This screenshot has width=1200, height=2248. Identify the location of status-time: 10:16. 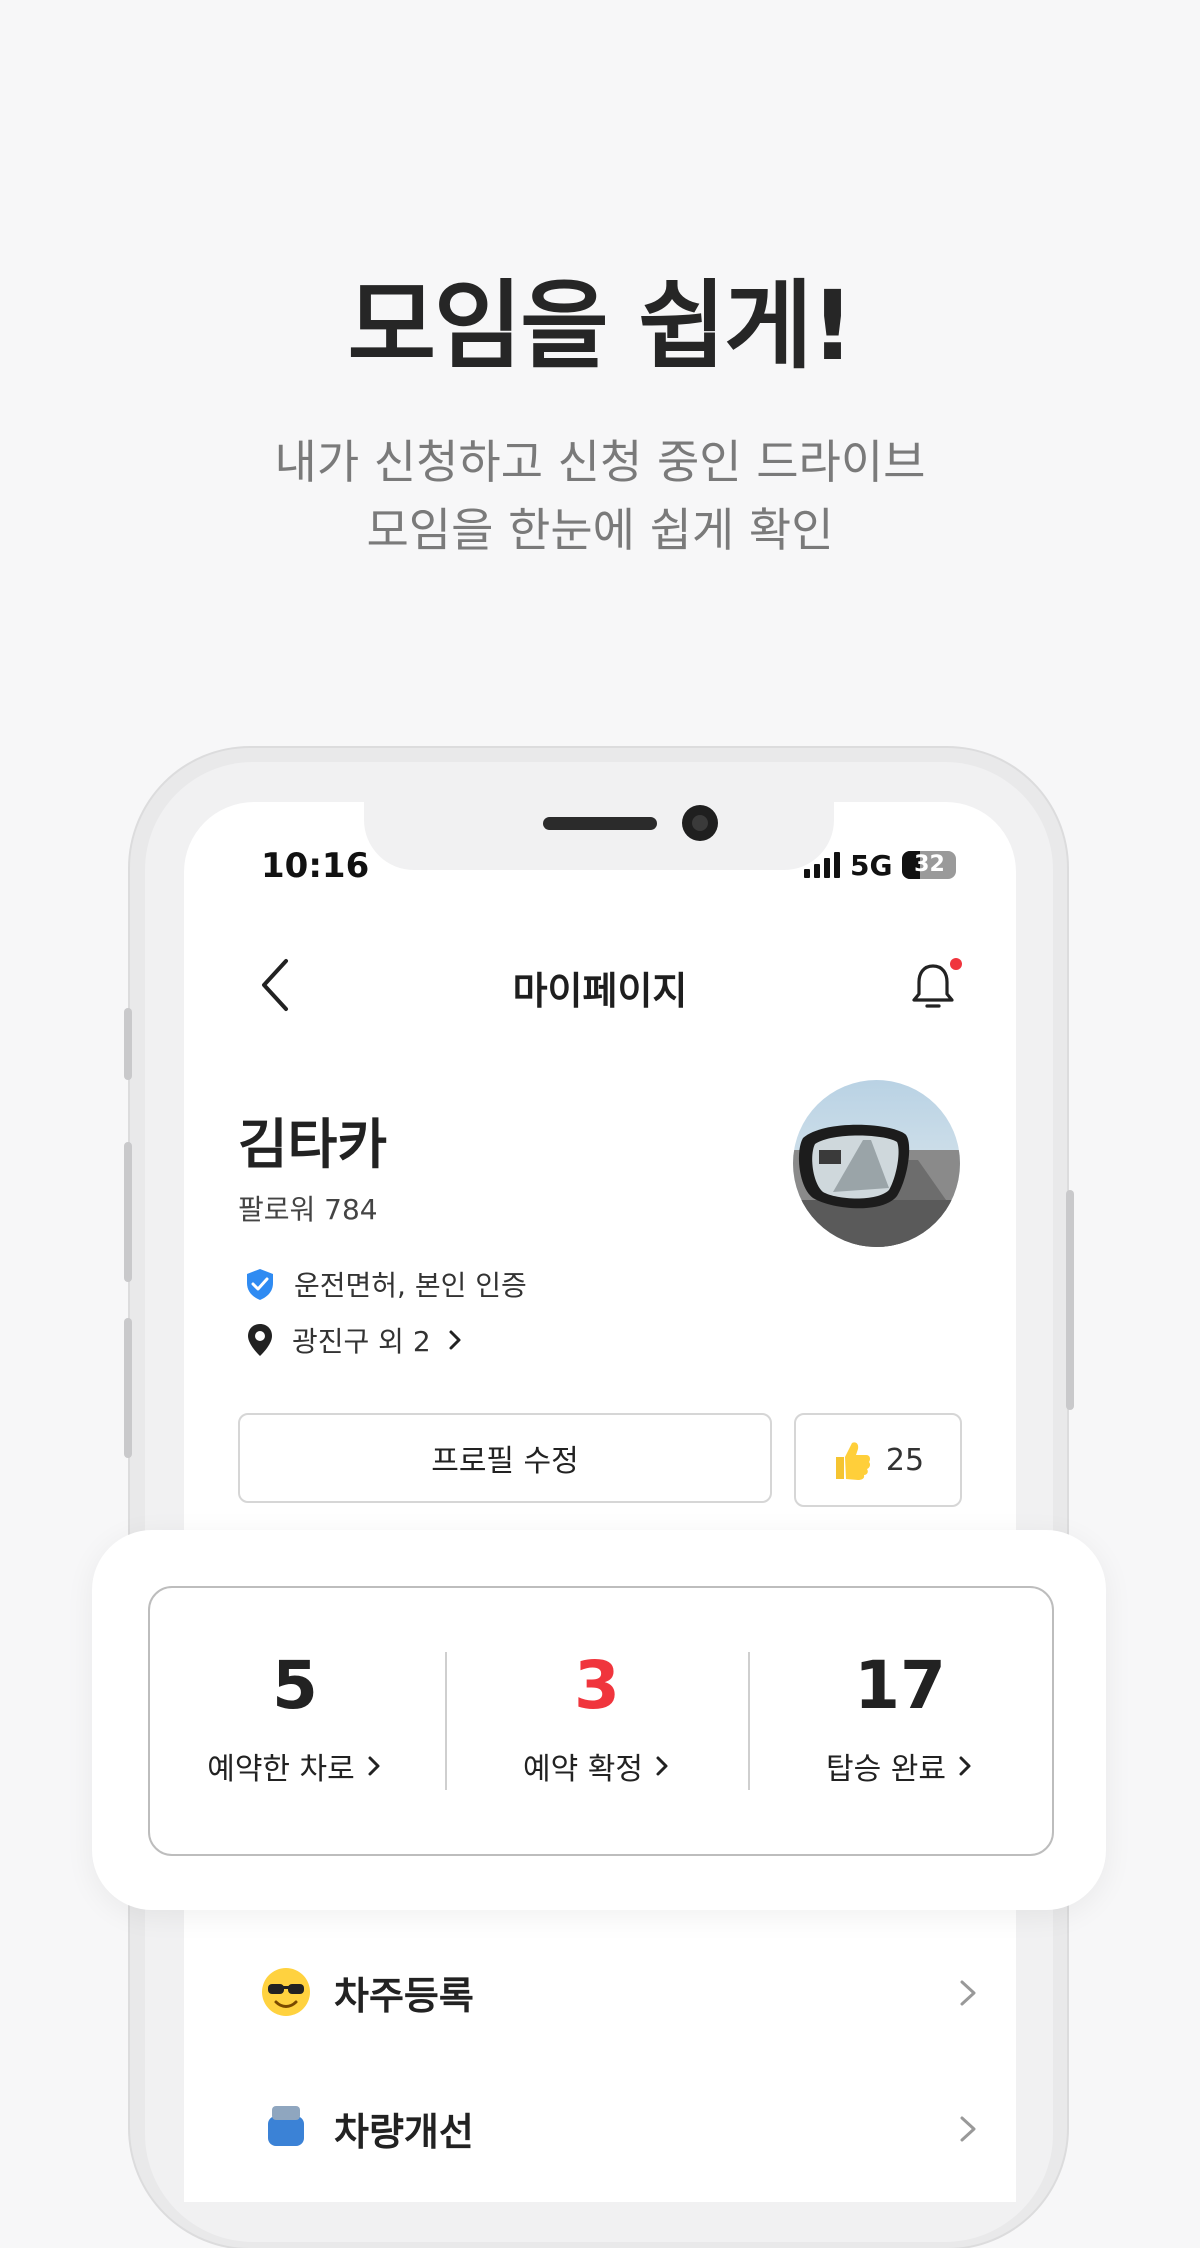
(315, 866).